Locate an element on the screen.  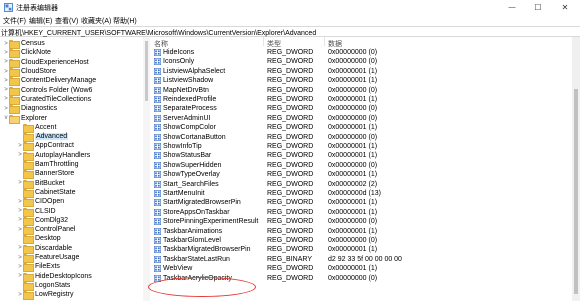
tree-item: > FileExts is located at coordinates (38, 267).